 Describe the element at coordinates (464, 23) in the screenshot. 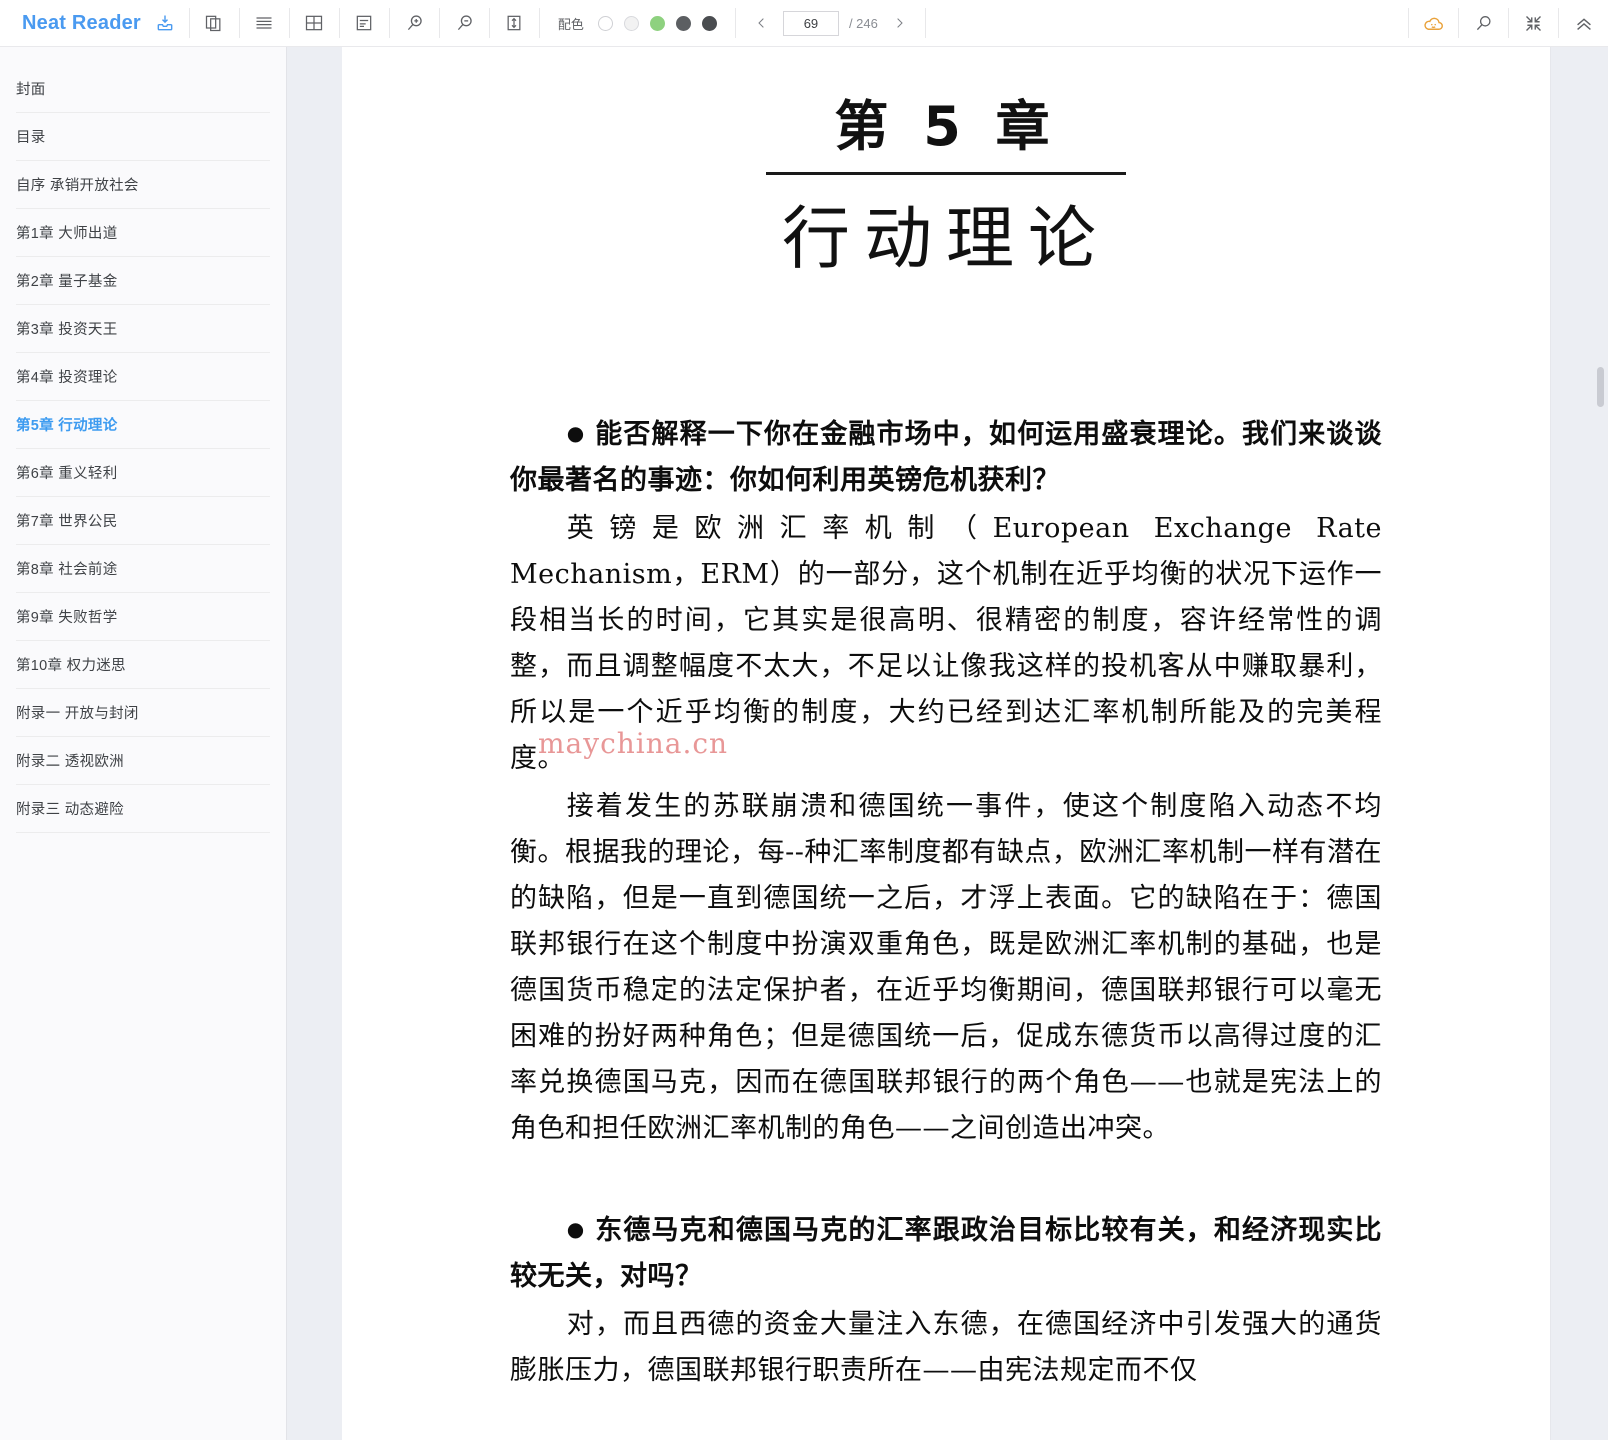

I see `zoom-out-icon` at that location.